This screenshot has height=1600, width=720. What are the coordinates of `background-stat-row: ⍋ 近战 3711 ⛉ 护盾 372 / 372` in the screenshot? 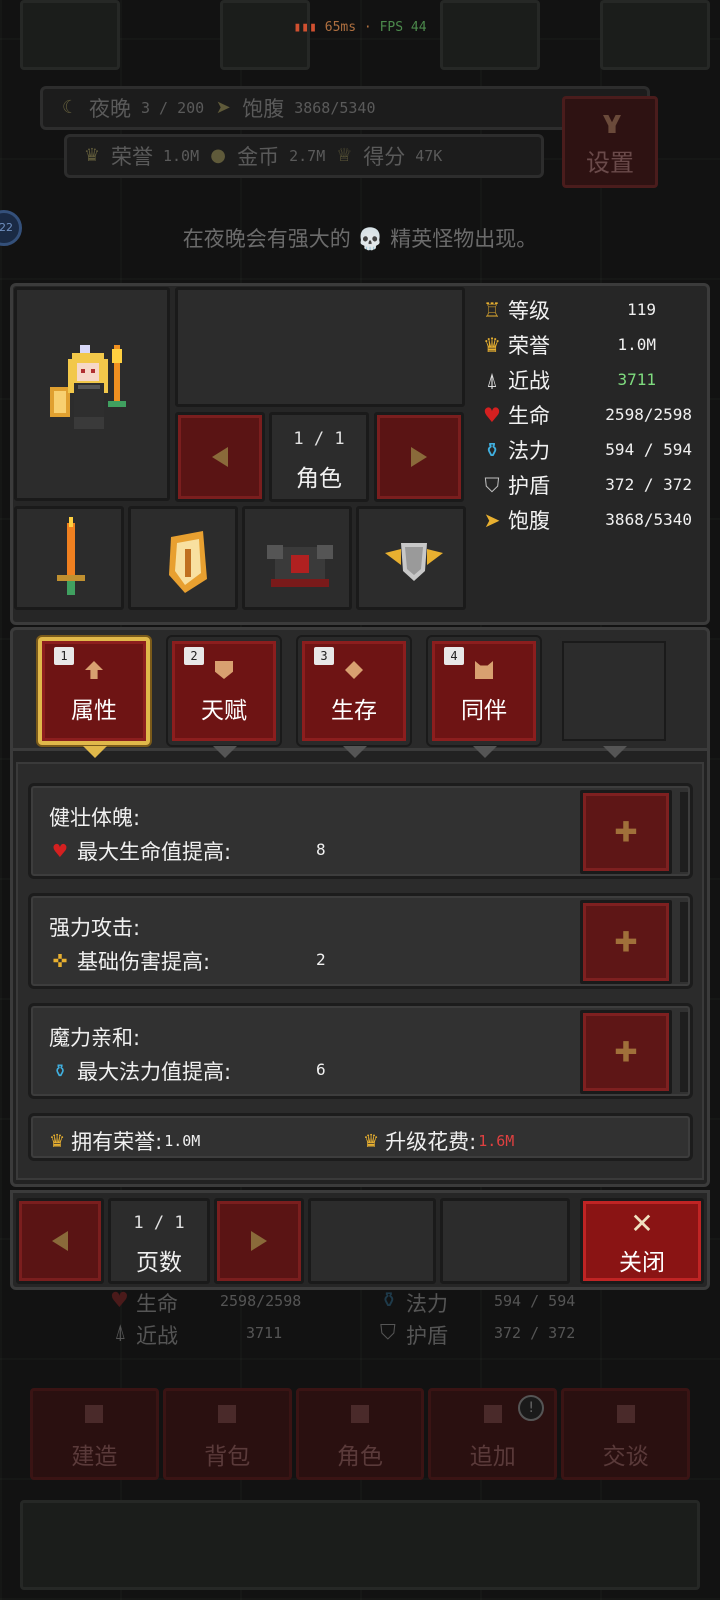 It's located at (370, 1336).